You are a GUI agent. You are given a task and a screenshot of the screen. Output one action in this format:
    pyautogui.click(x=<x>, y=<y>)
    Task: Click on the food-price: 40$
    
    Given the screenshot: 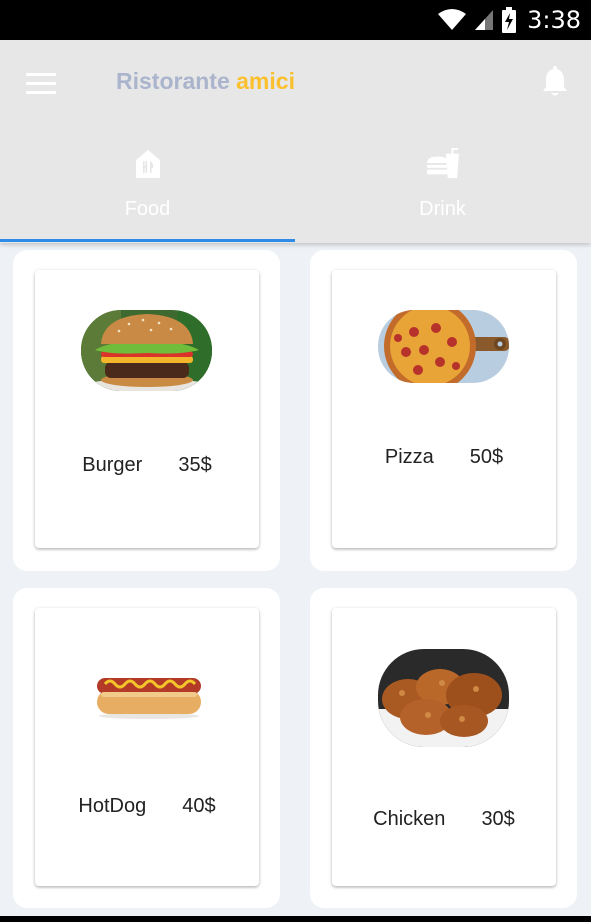 What is the action you would take?
    pyautogui.click(x=199, y=806)
    